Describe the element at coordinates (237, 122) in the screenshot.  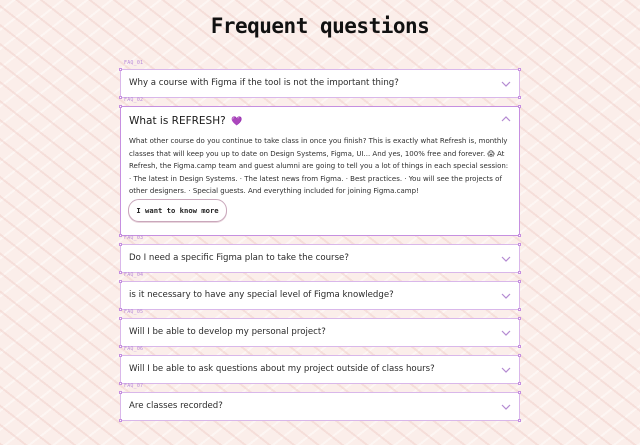
I see `purple-heart-icon: 💜` at that location.